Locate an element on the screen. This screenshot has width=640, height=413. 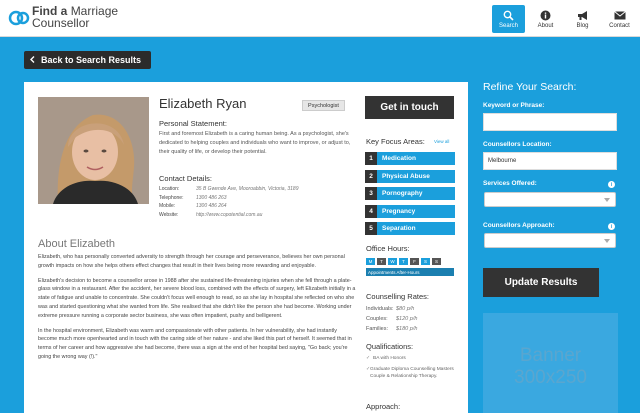
focus-number: 4 is located at coordinates (371, 211).